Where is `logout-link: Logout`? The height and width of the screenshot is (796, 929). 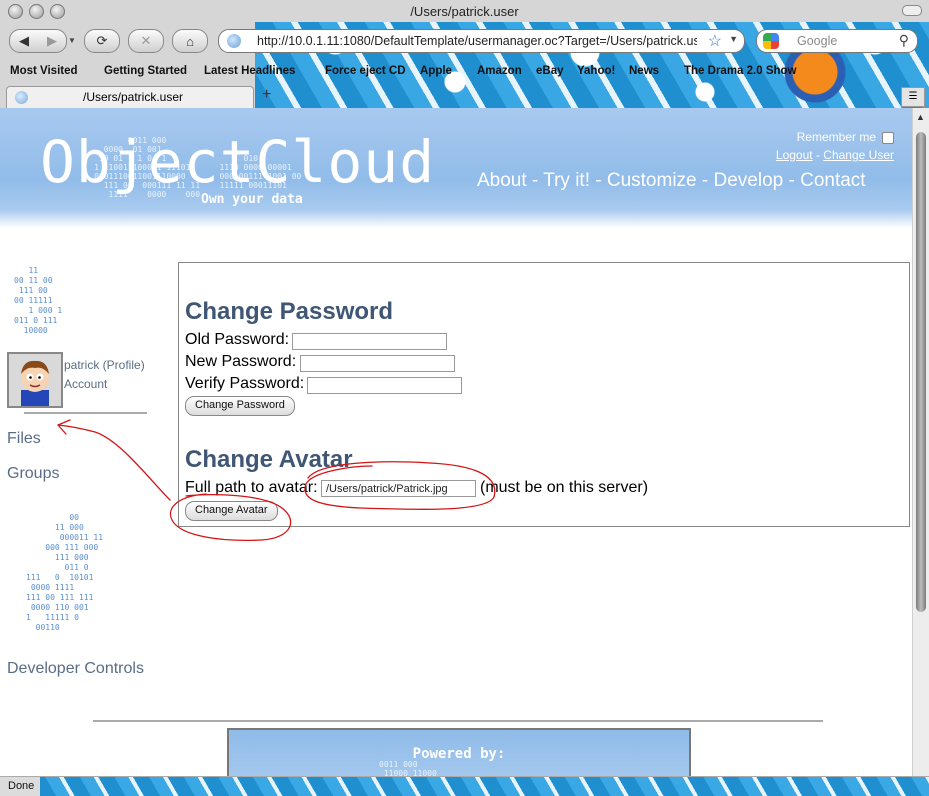
logout-link: Logout is located at coordinates (794, 155).